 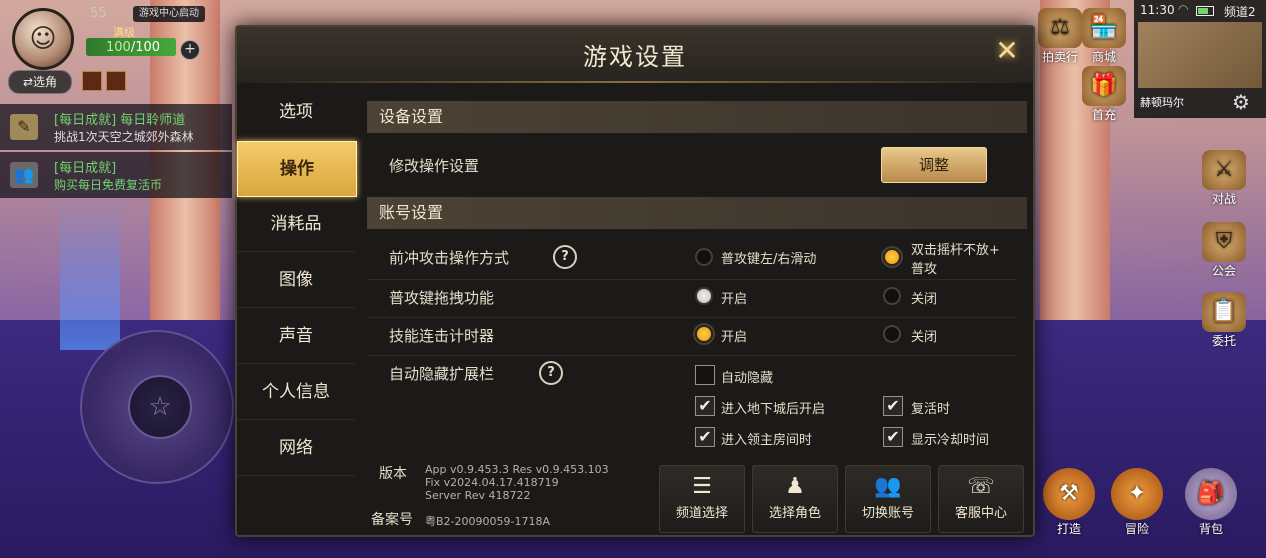 What do you see at coordinates (769, 259) in the screenshot?
I see `dash-swipe-label: 普攻键左/右滑动` at bounding box center [769, 259].